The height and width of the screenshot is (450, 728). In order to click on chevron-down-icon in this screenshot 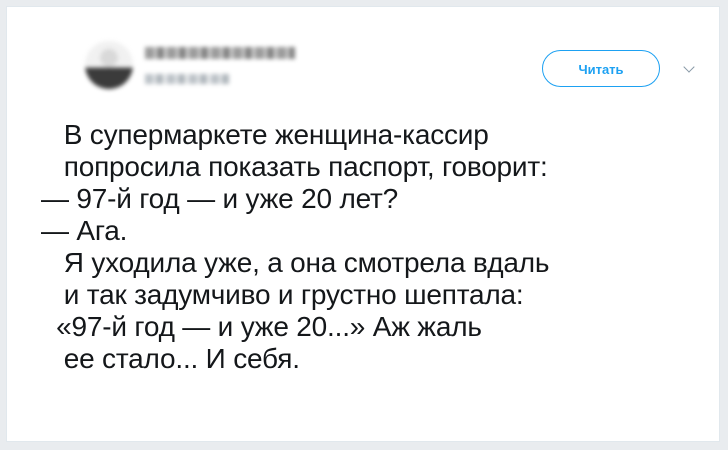, I will do `click(689, 67)`.